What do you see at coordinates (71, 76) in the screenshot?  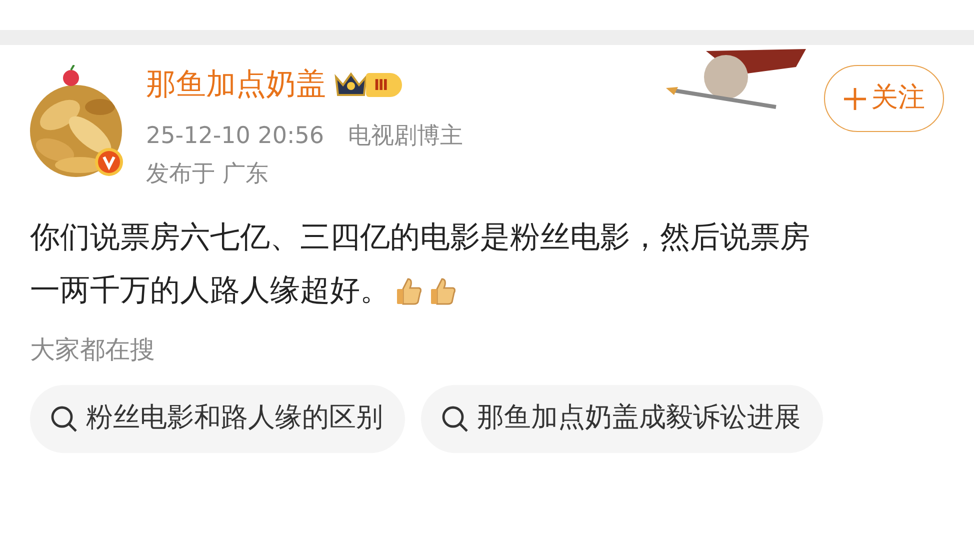 I see `fruit-icon` at bounding box center [71, 76].